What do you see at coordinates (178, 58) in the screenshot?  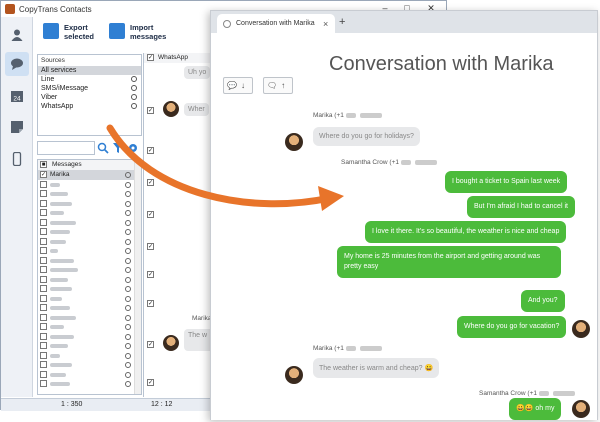 I see `whatsapp-header: ✓ WhatsApp` at bounding box center [178, 58].